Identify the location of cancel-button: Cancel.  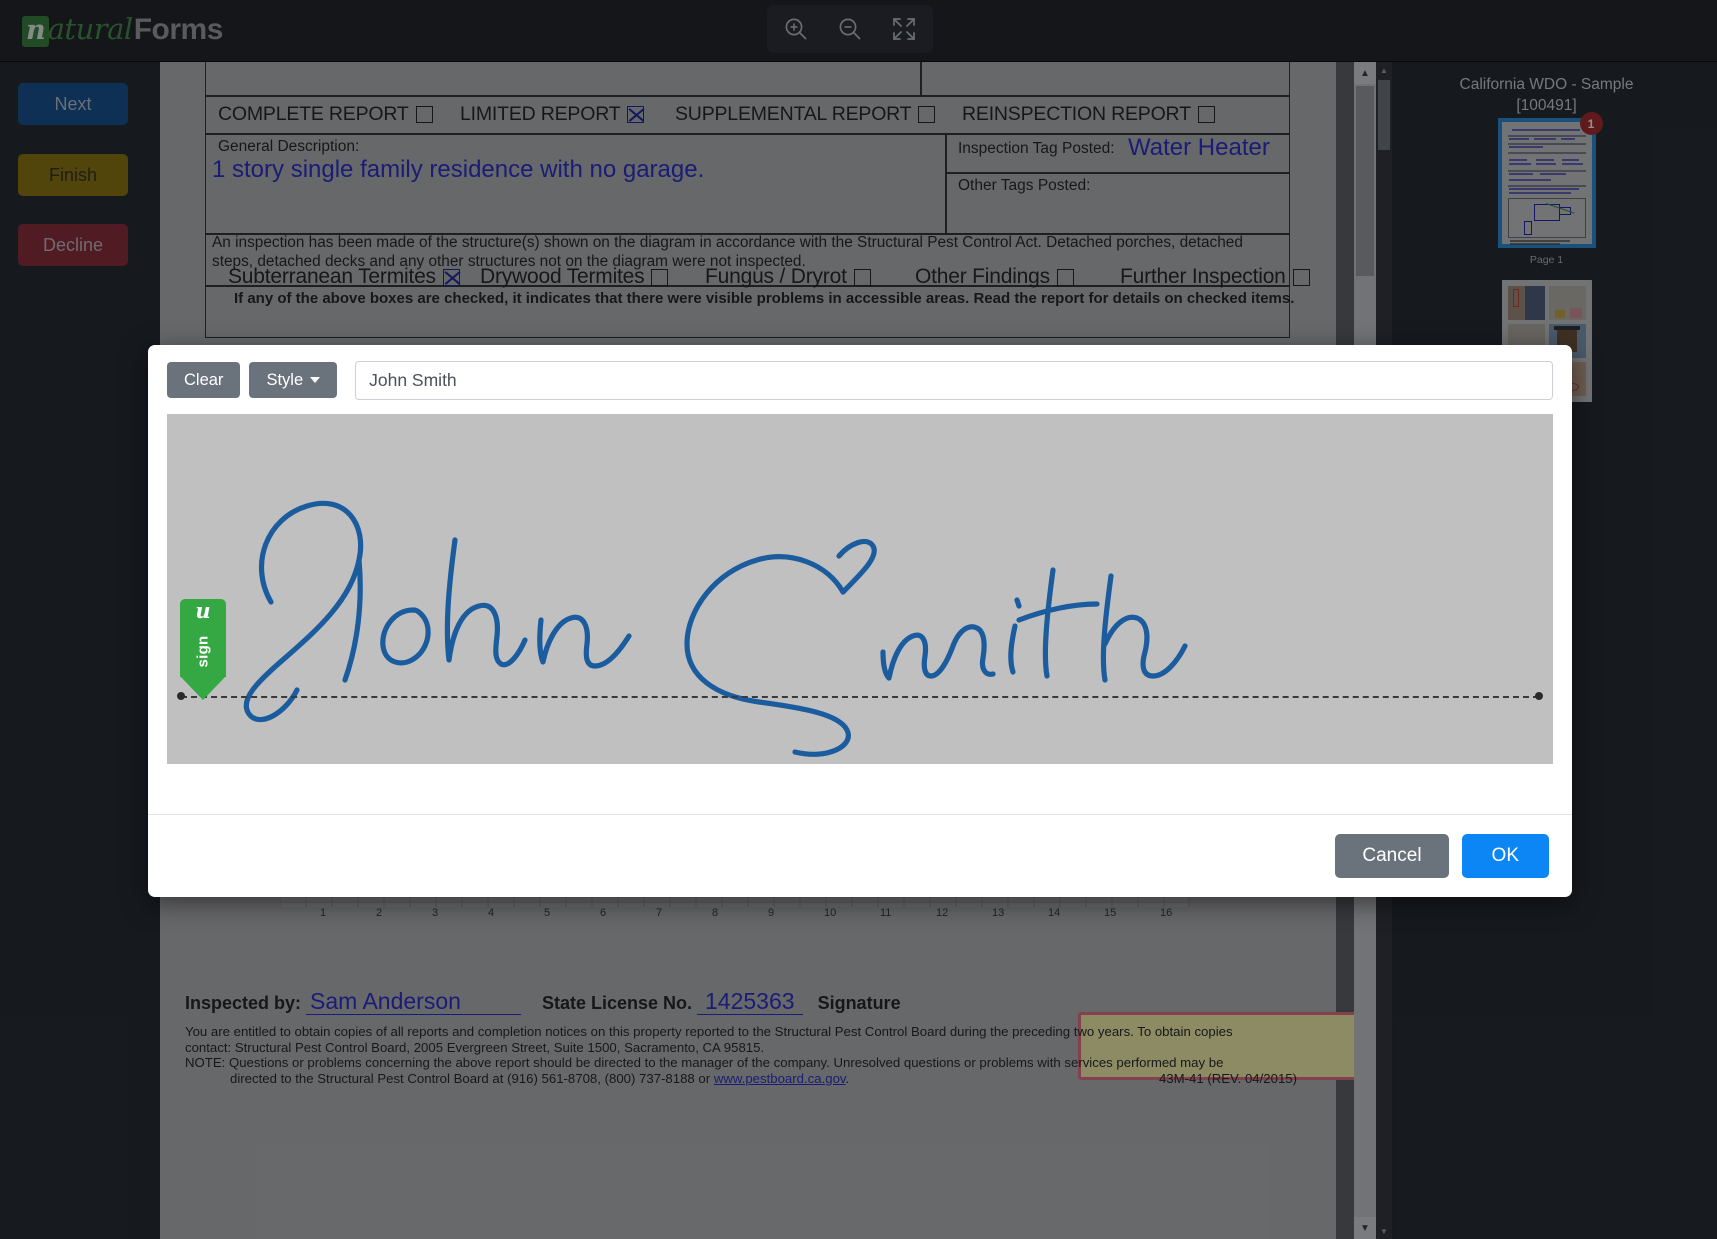
(1392, 856).